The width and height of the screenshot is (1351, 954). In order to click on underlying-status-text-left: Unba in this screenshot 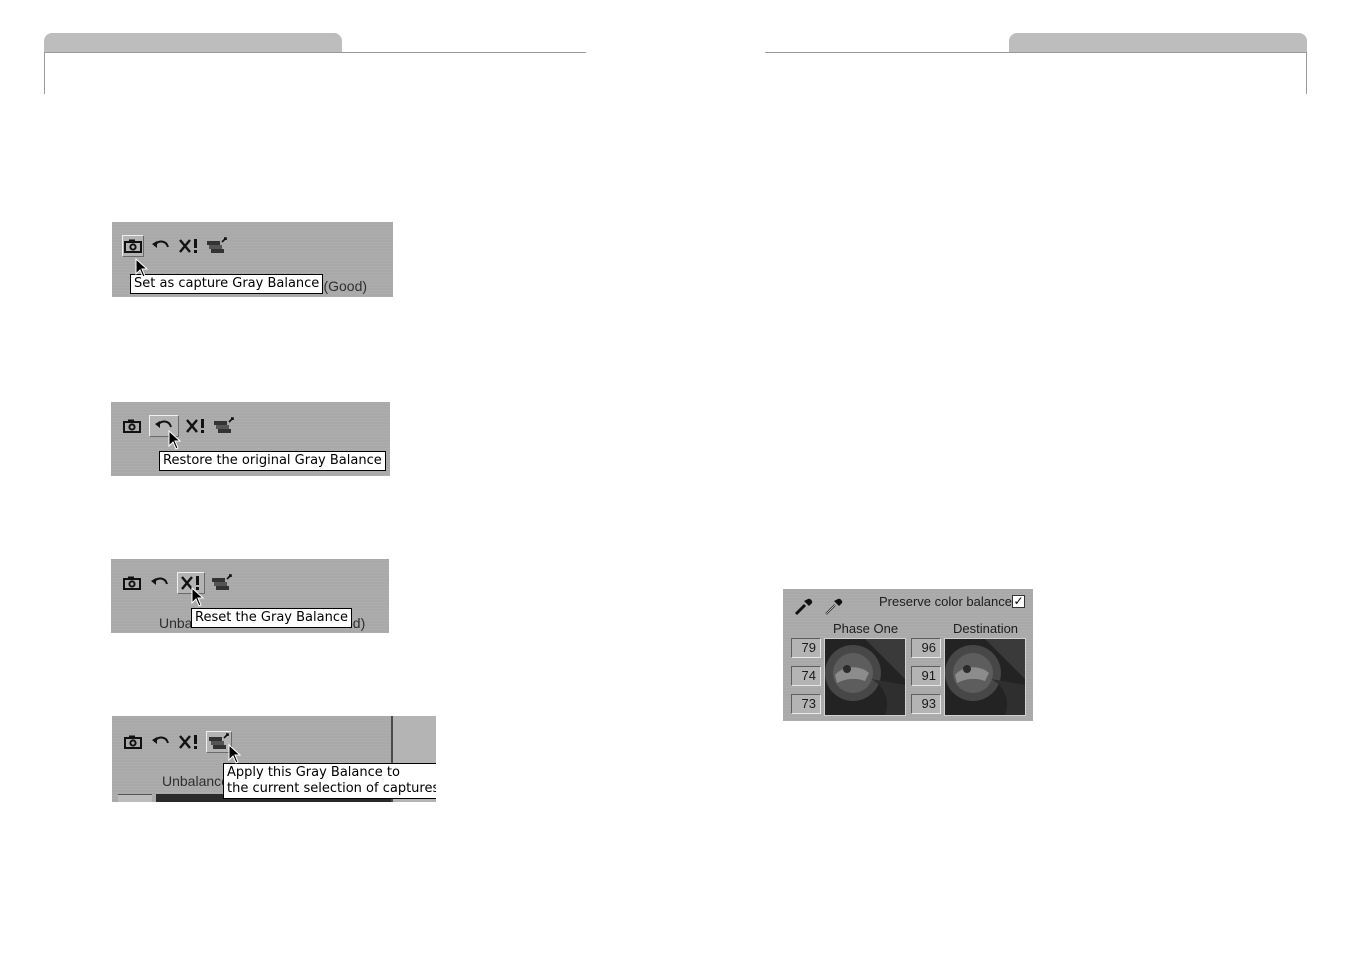, I will do `click(176, 623)`.